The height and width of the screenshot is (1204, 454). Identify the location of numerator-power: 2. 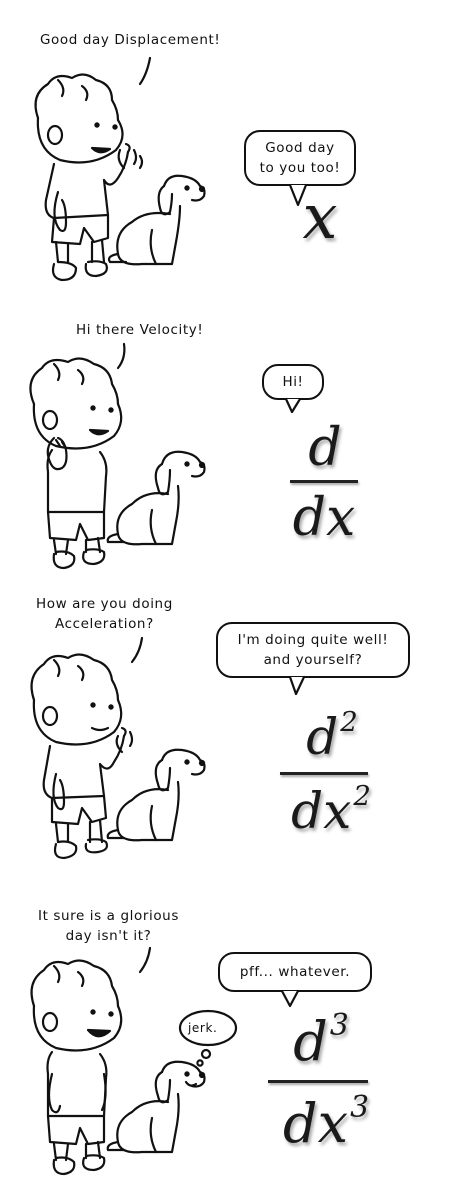
(349, 721).